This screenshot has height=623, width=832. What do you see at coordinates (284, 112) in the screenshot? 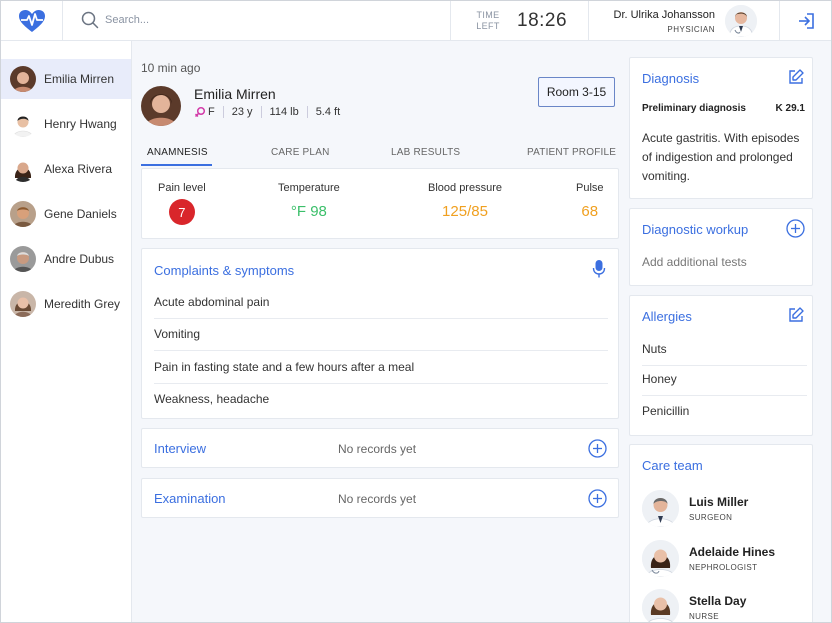
I see `patient-weight: 114 lb` at bounding box center [284, 112].